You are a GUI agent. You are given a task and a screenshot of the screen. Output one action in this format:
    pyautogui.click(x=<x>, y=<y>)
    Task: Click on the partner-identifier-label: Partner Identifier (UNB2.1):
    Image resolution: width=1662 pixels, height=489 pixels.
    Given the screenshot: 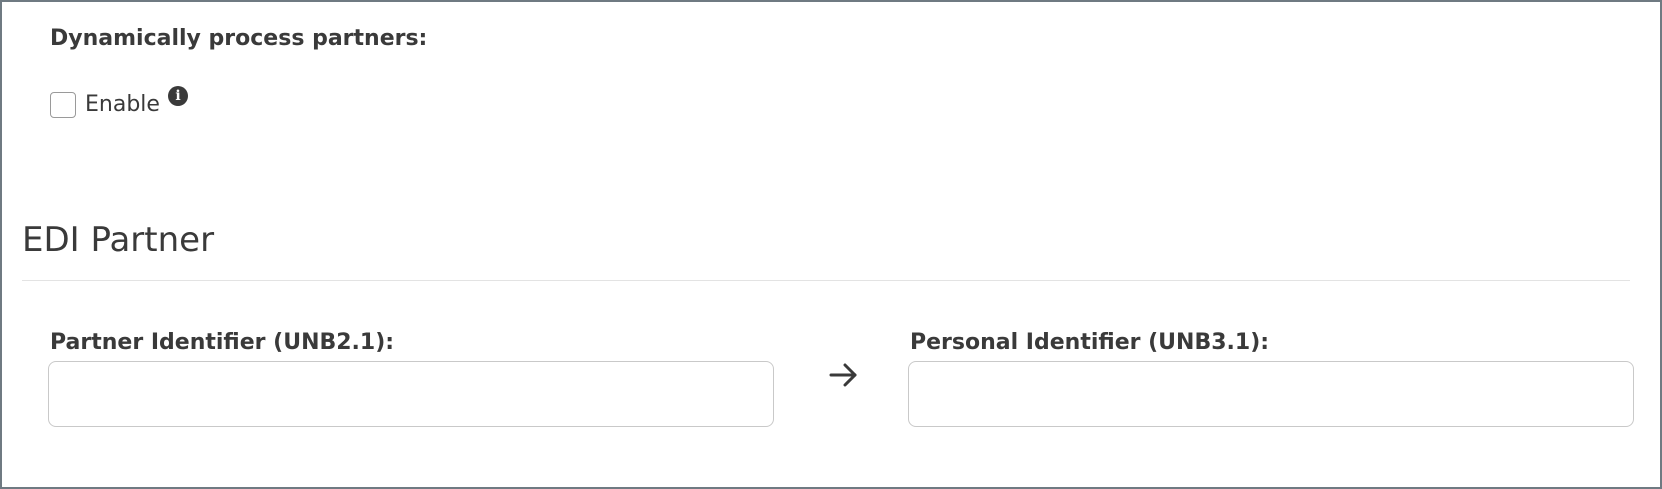 What is the action you would take?
    pyautogui.click(x=222, y=342)
    